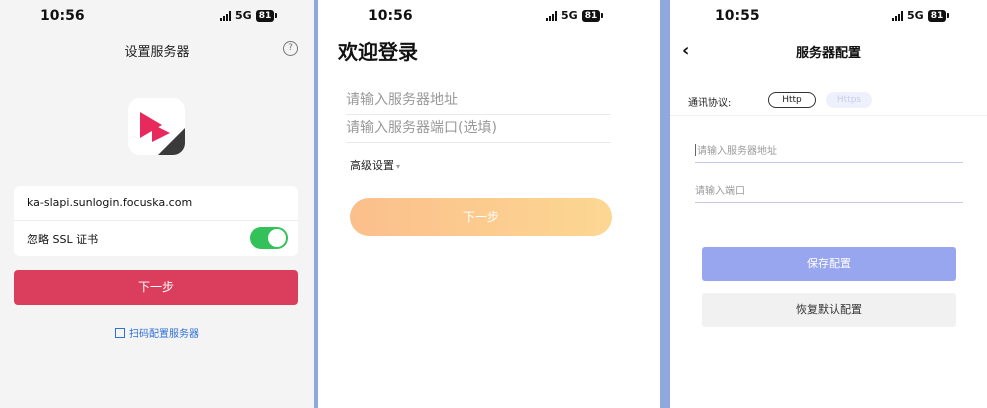 The image size is (987, 408). I want to click on status-time: 10:55, so click(737, 16).